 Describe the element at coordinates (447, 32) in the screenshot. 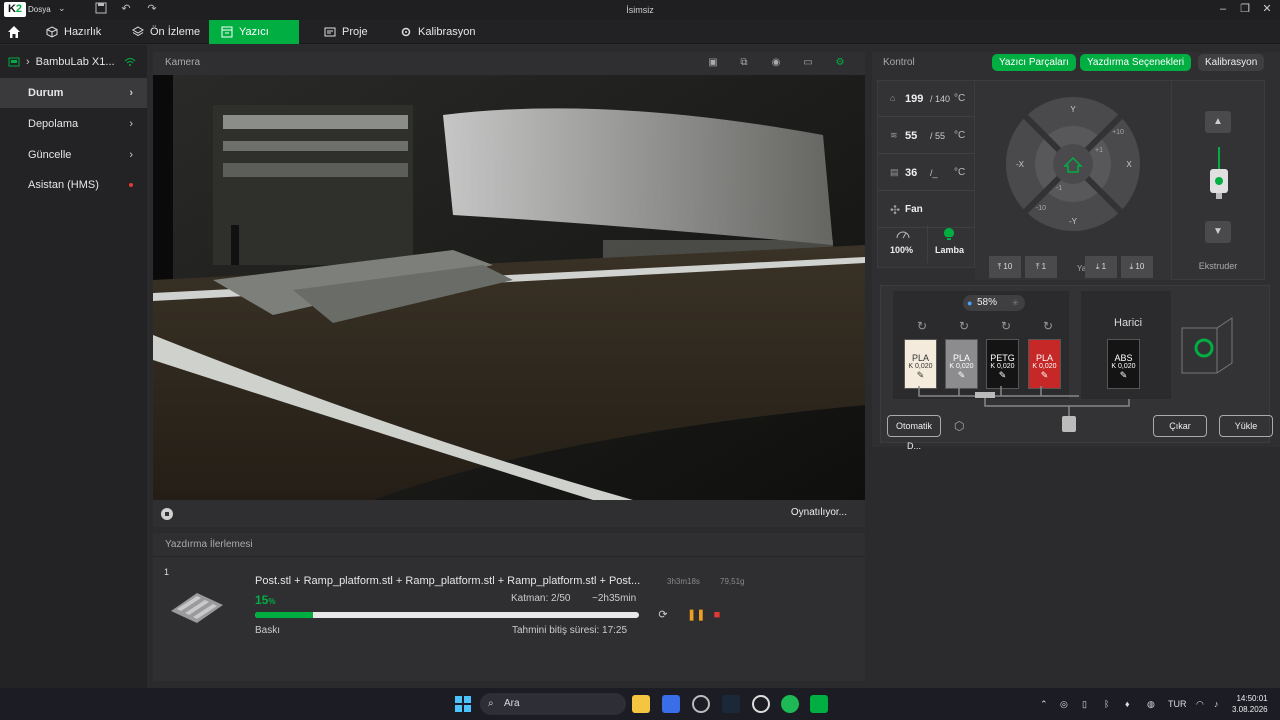

I see `tab-label: Kalibrasyon` at that location.